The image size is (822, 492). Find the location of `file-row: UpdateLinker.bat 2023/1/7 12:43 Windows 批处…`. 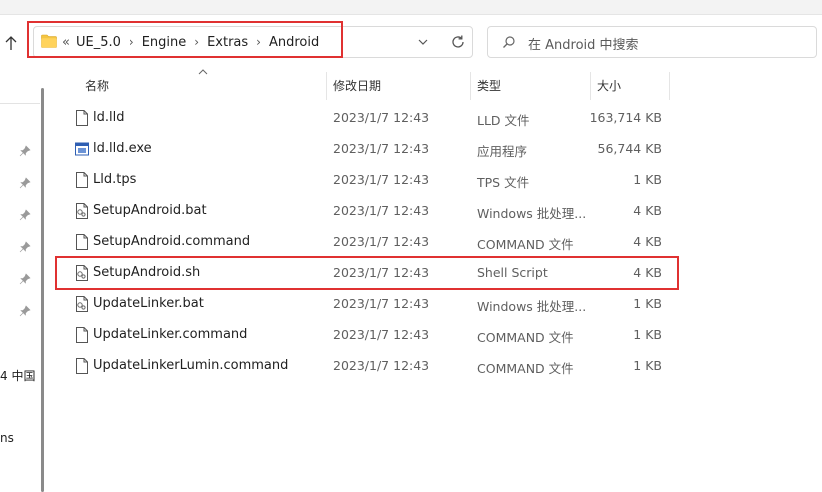

file-row: UpdateLinker.bat 2023/1/7 12:43 Windows 批处… is located at coordinates (380, 303).